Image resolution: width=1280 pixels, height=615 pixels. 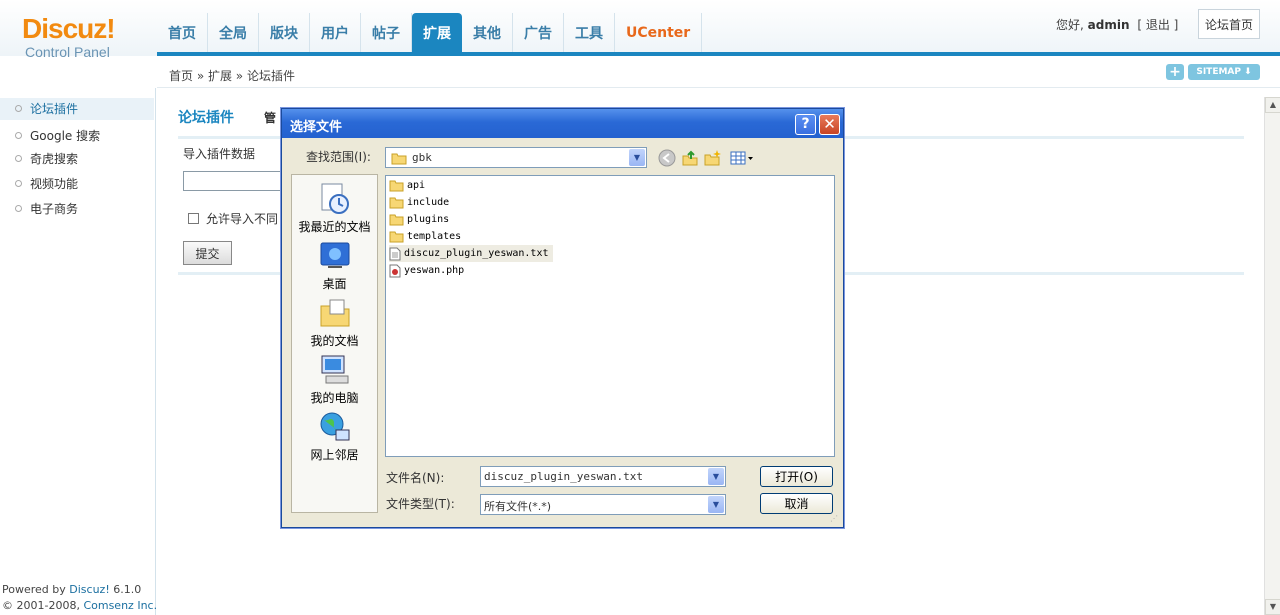 What do you see at coordinates (1272, 105) in the screenshot?
I see `scroll-up-icon: ▲` at bounding box center [1272, 105].